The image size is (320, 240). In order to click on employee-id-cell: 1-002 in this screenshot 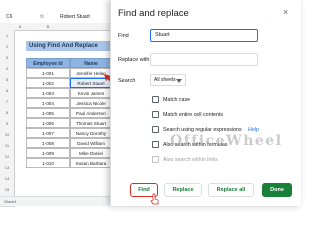, I will do `click(48, 83)`.